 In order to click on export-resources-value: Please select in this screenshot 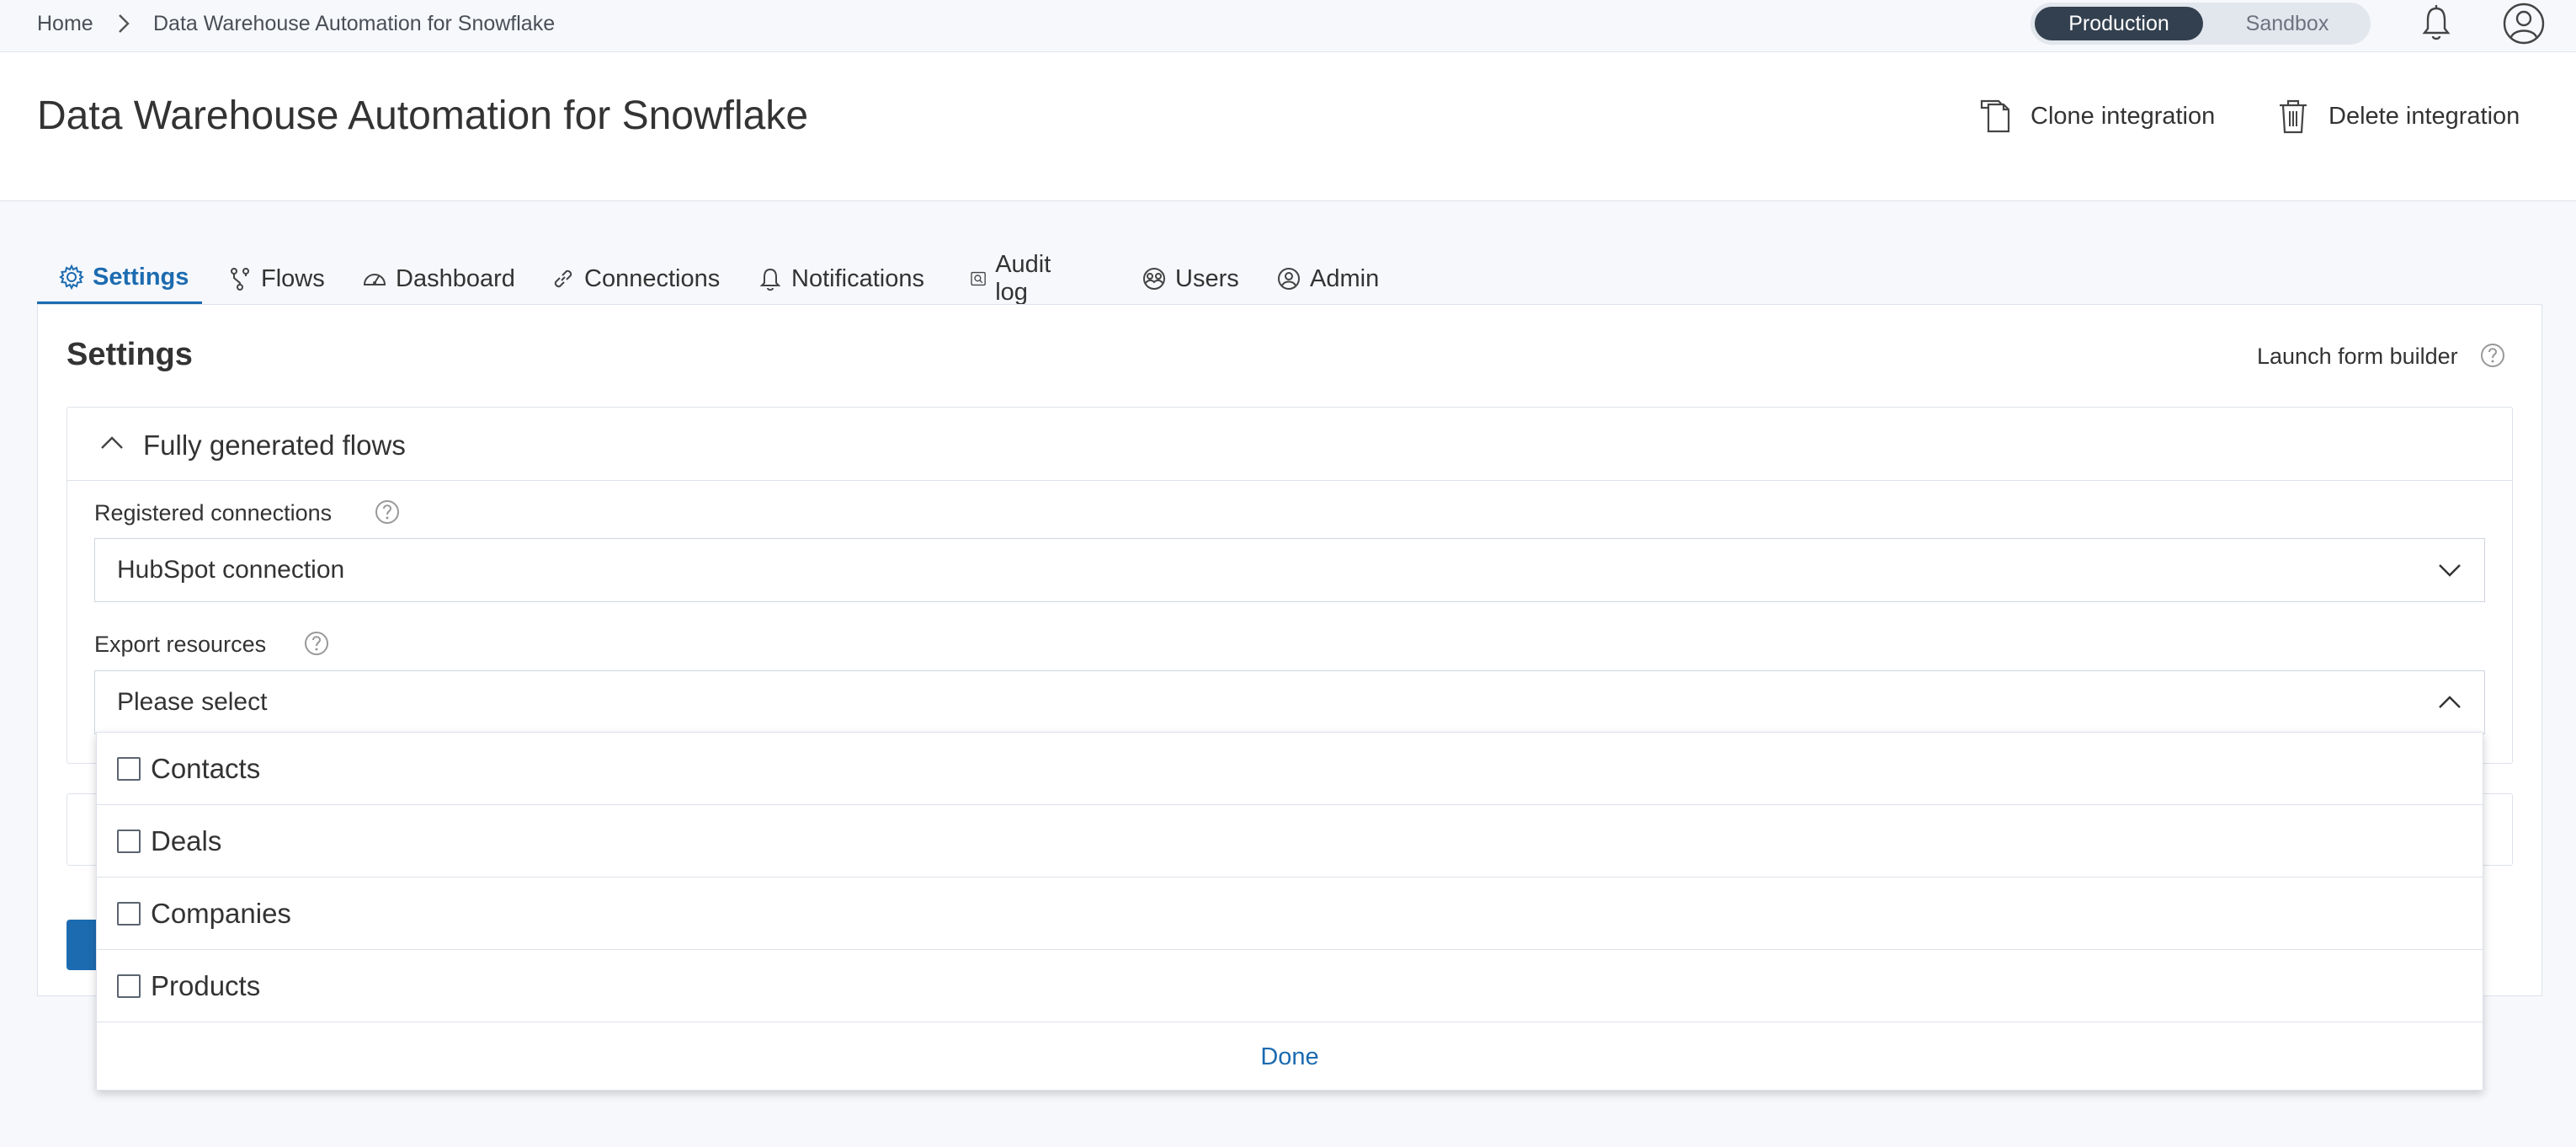, I will do `click(193, 702)`.